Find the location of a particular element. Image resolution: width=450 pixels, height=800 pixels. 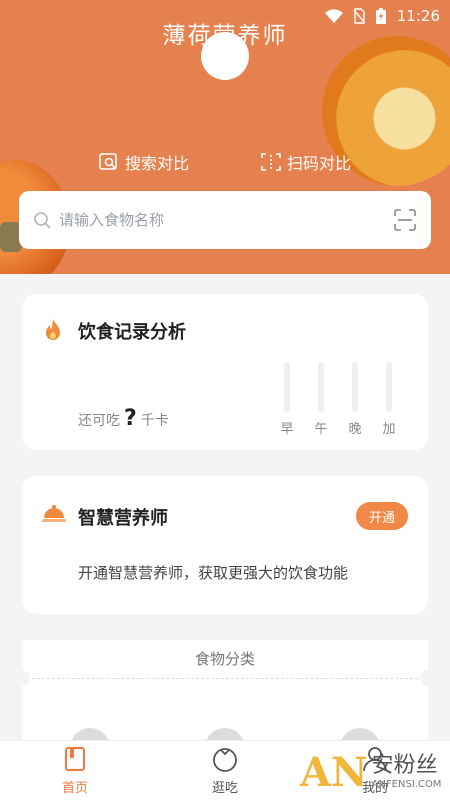

meal-bars: 早 午 晚 加 is located at coordinates (338, 399).